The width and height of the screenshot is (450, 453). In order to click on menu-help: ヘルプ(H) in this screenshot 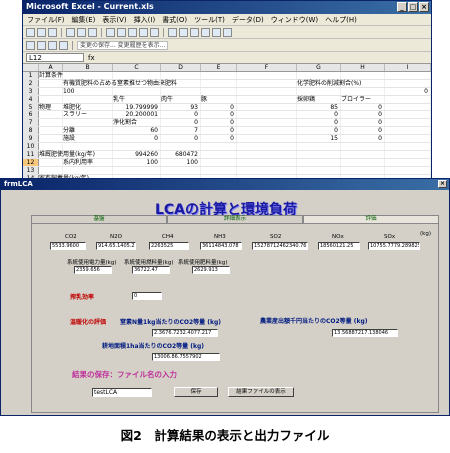, I will do `click(341, 19)`.